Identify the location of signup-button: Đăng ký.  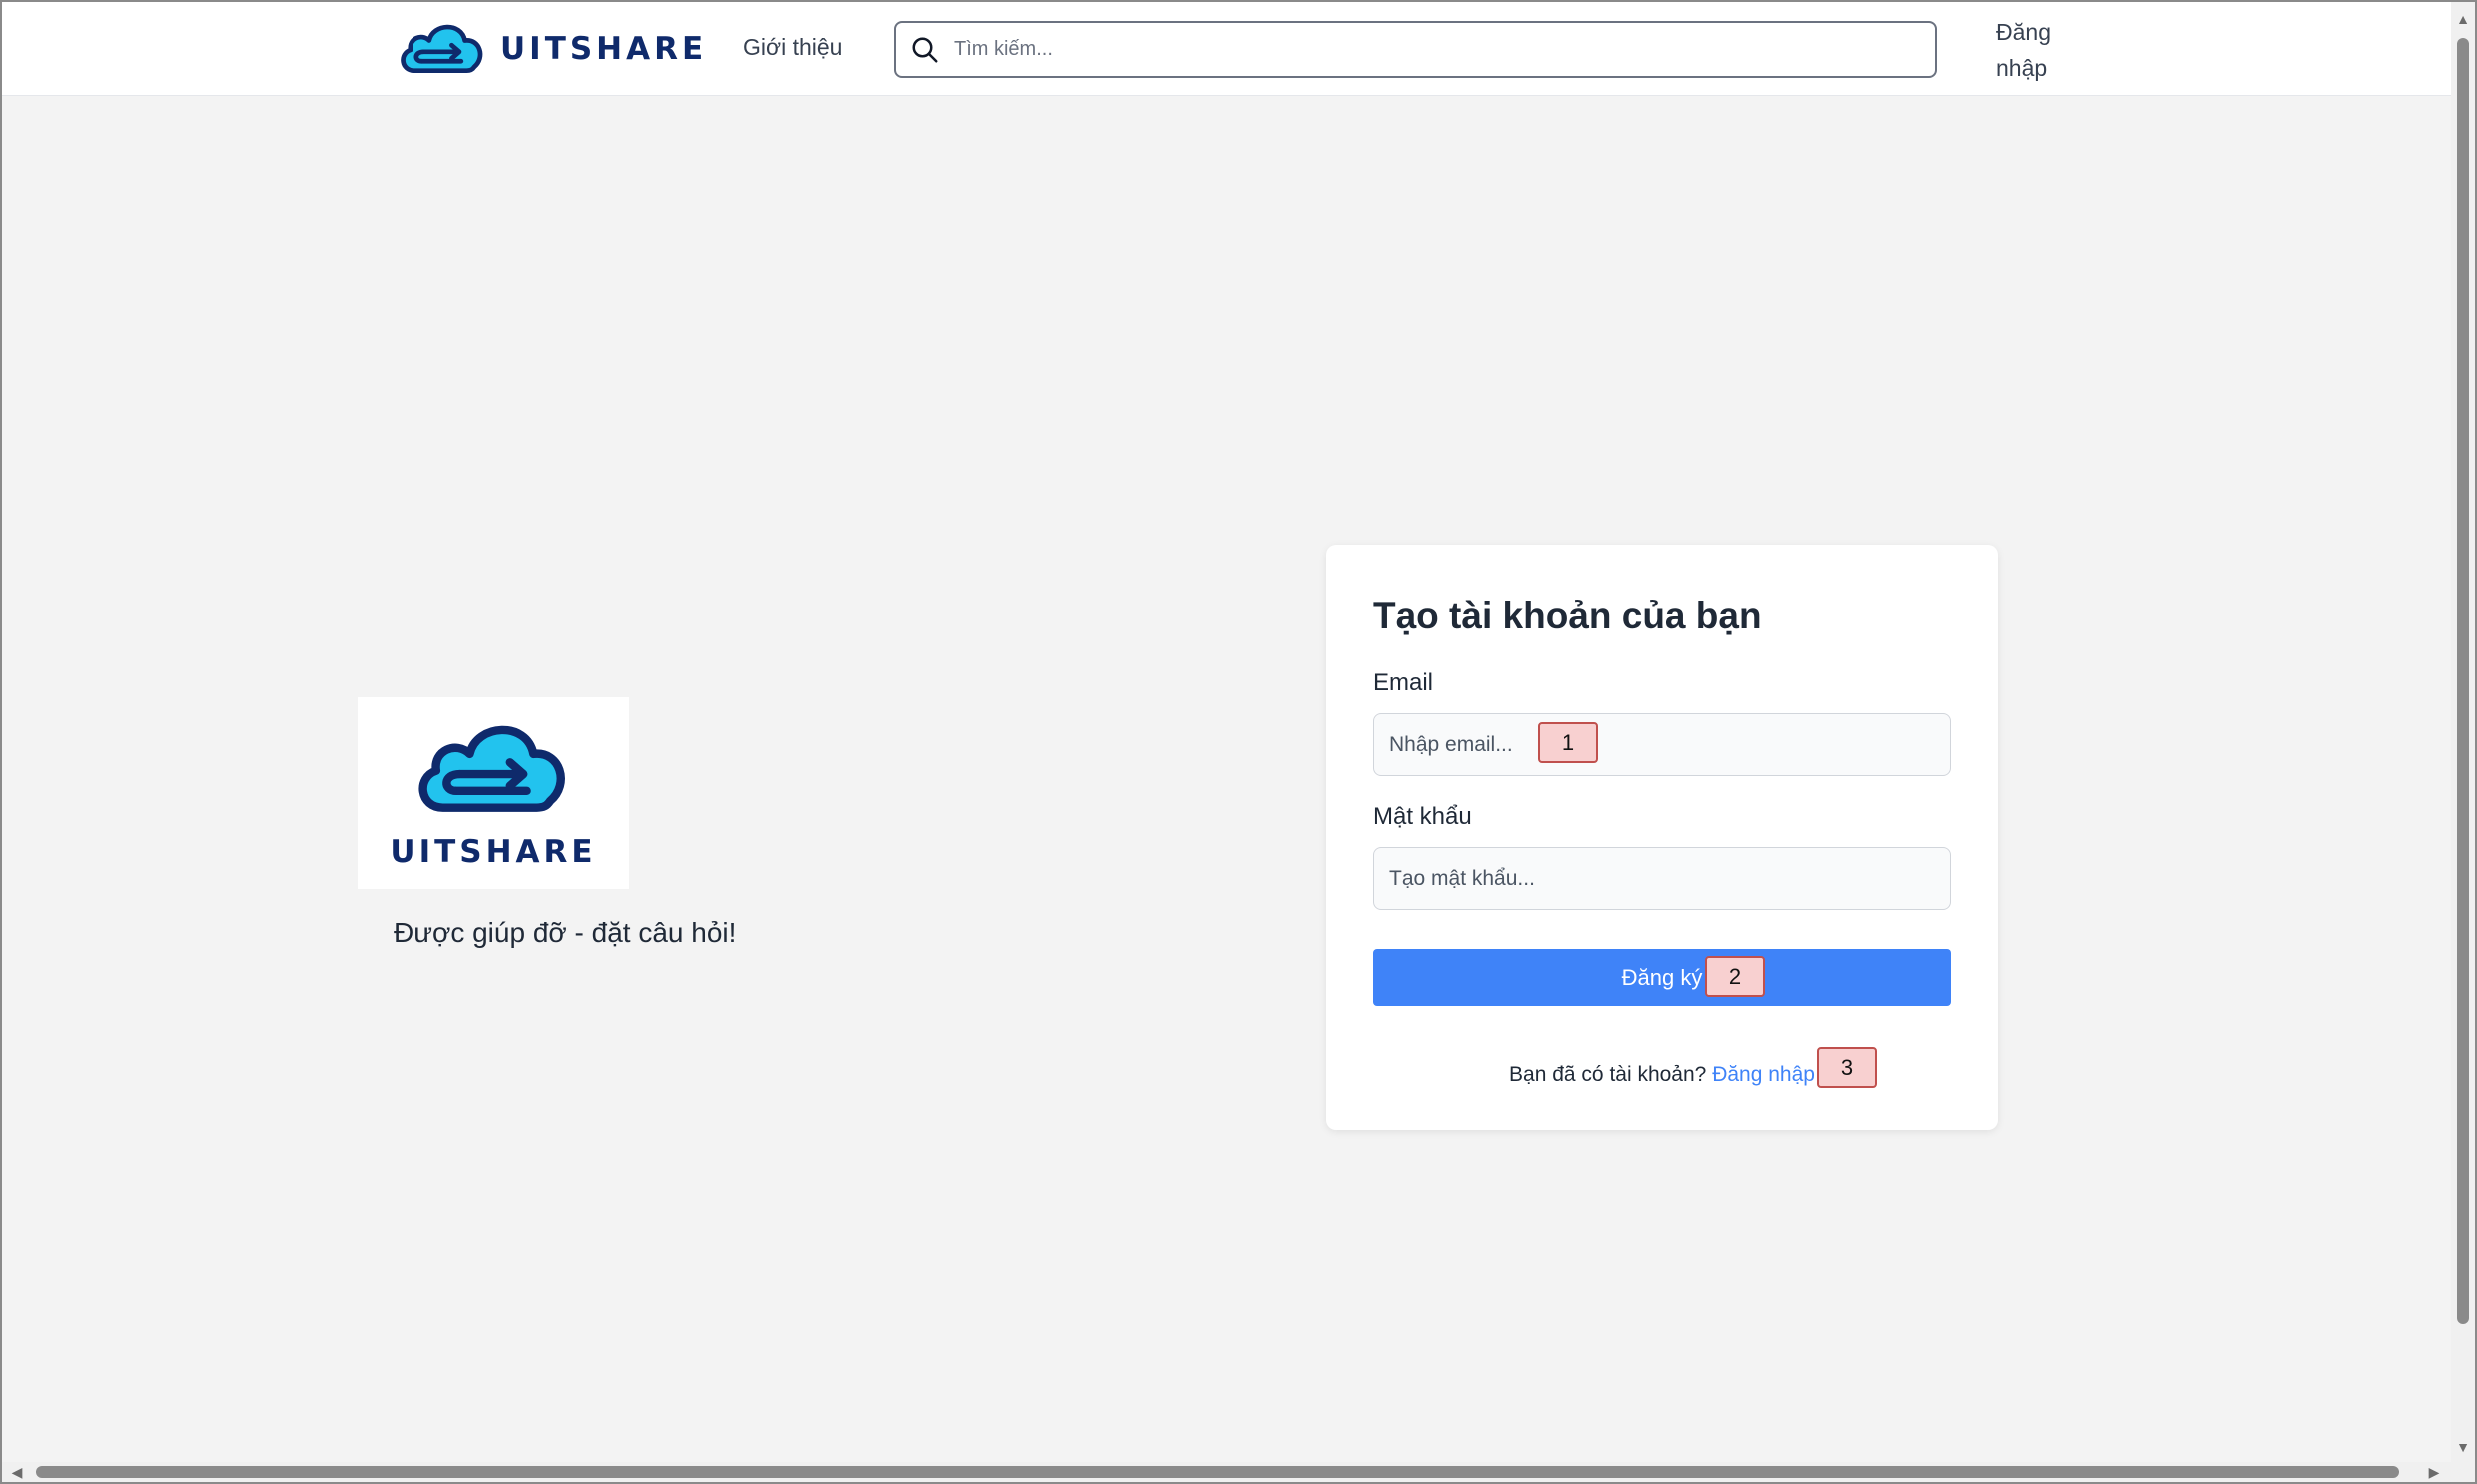
(1662, 977).